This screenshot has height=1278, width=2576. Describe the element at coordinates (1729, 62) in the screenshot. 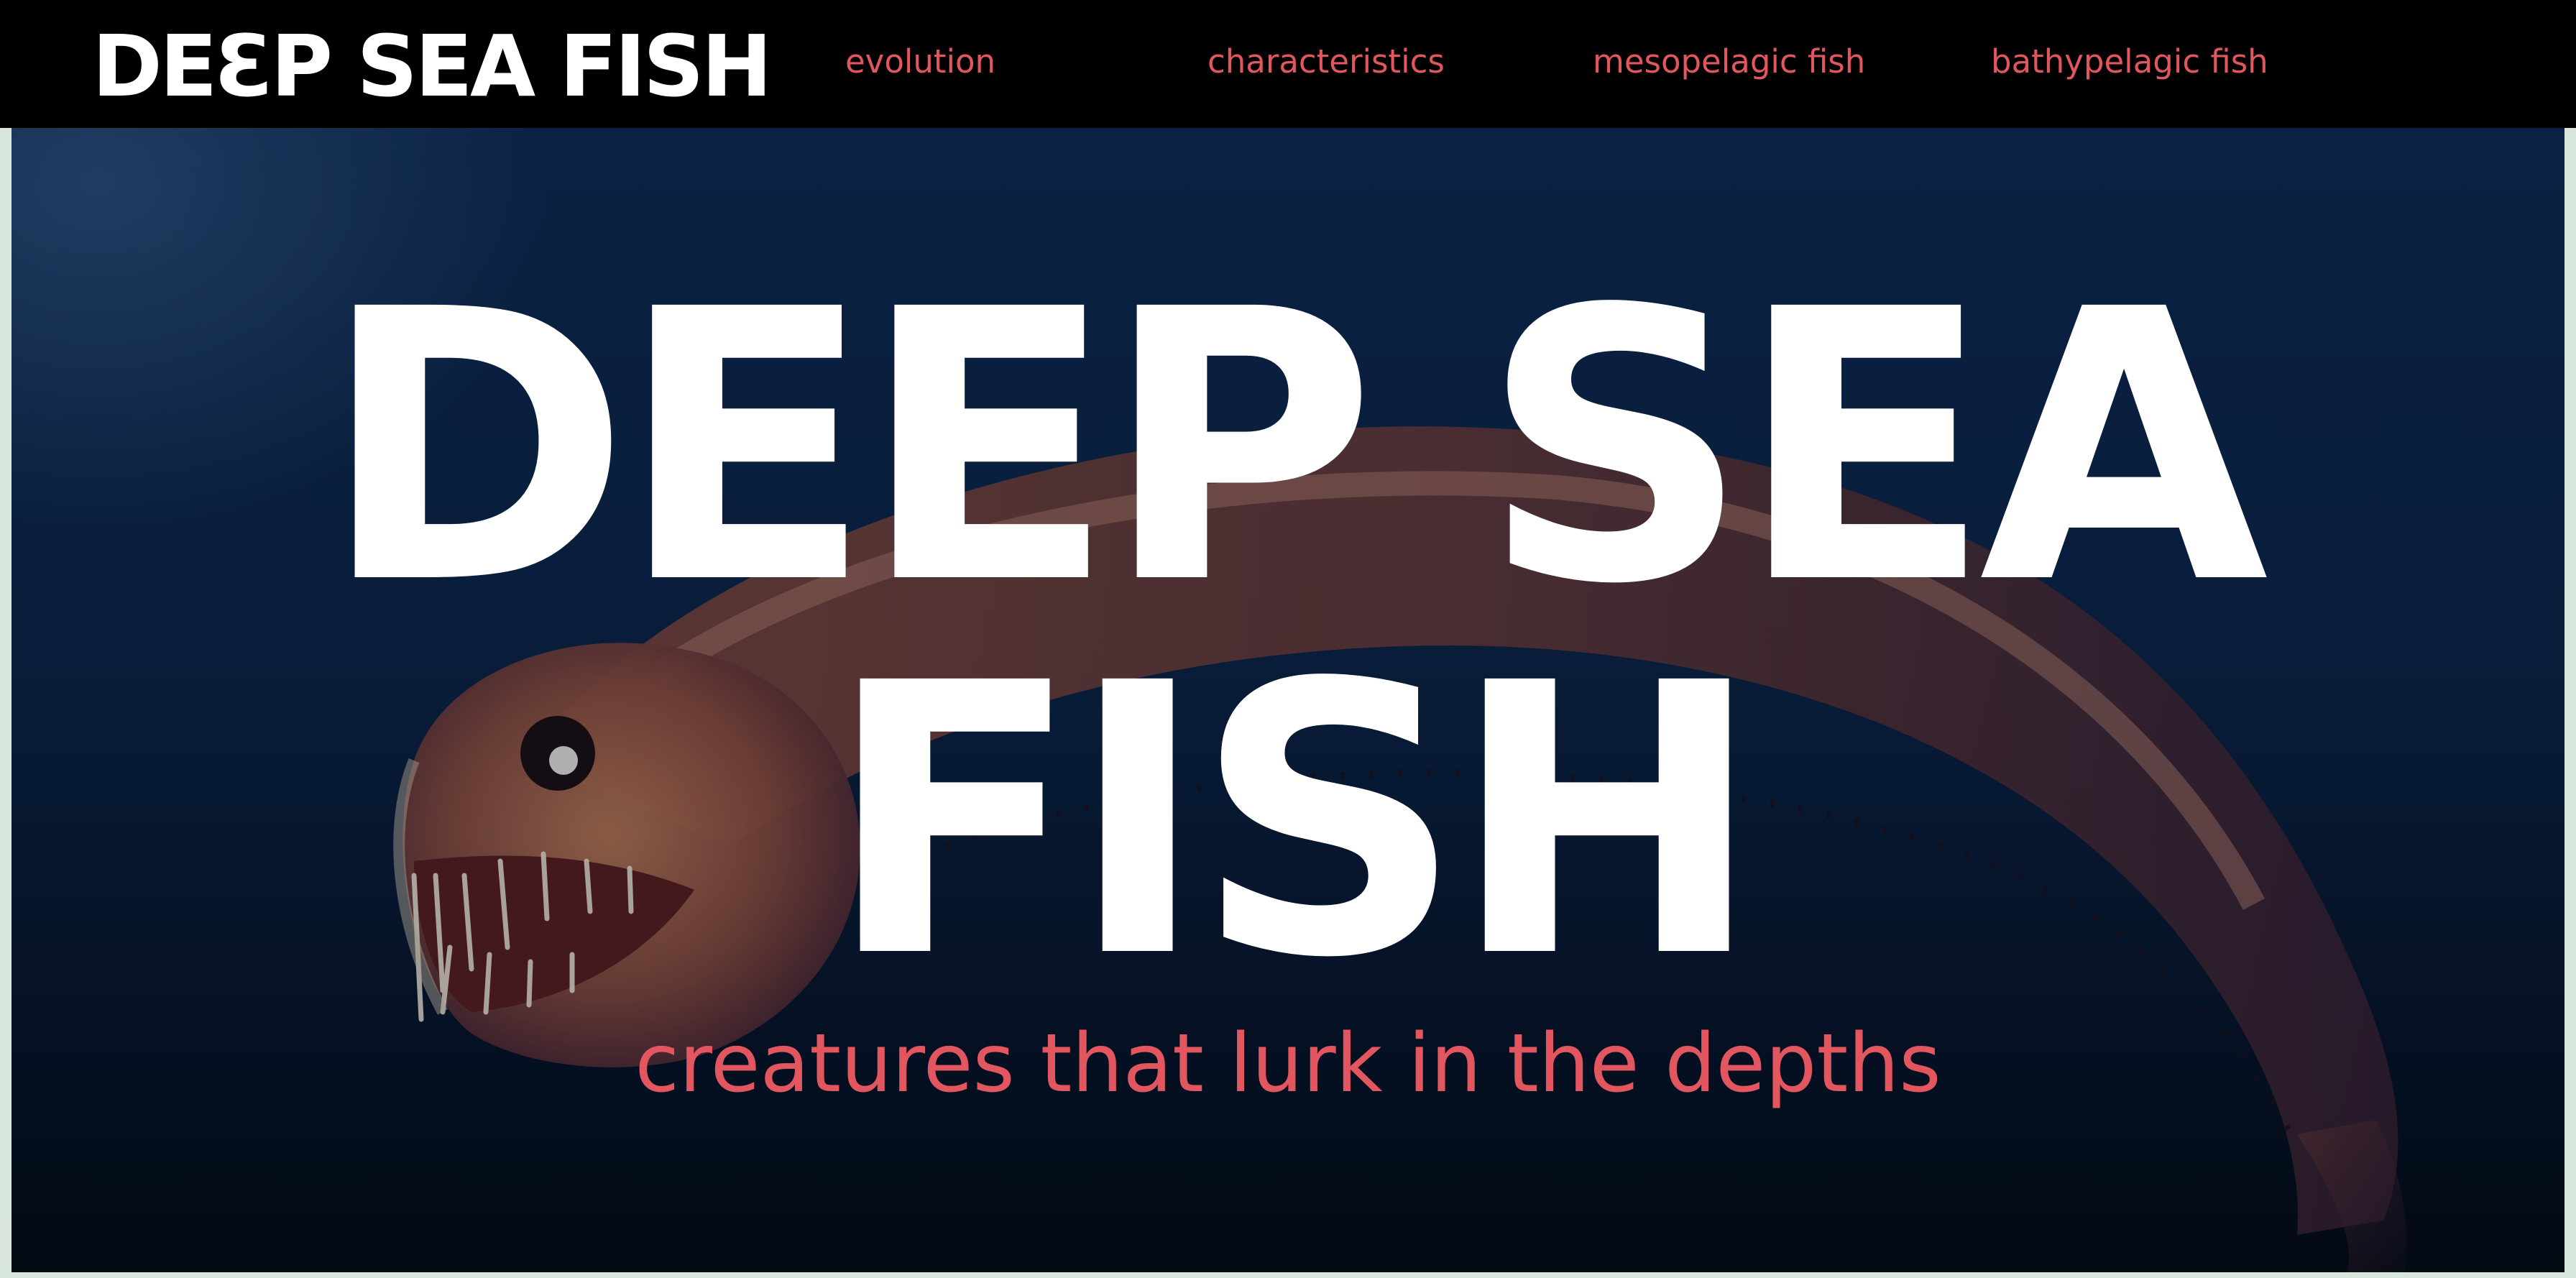

I see `nav-link-mesopelagic-fish: mesopelagic fish` at that location.